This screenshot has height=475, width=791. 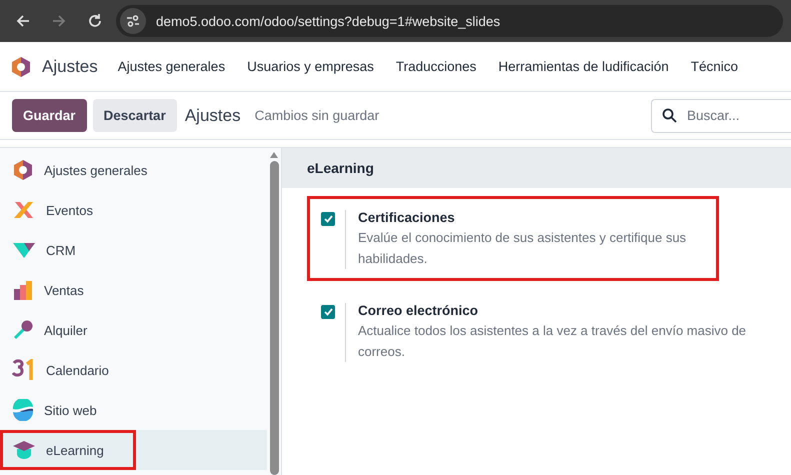 I want to click on page-title: Ajustes, so click(x=212, y=116).